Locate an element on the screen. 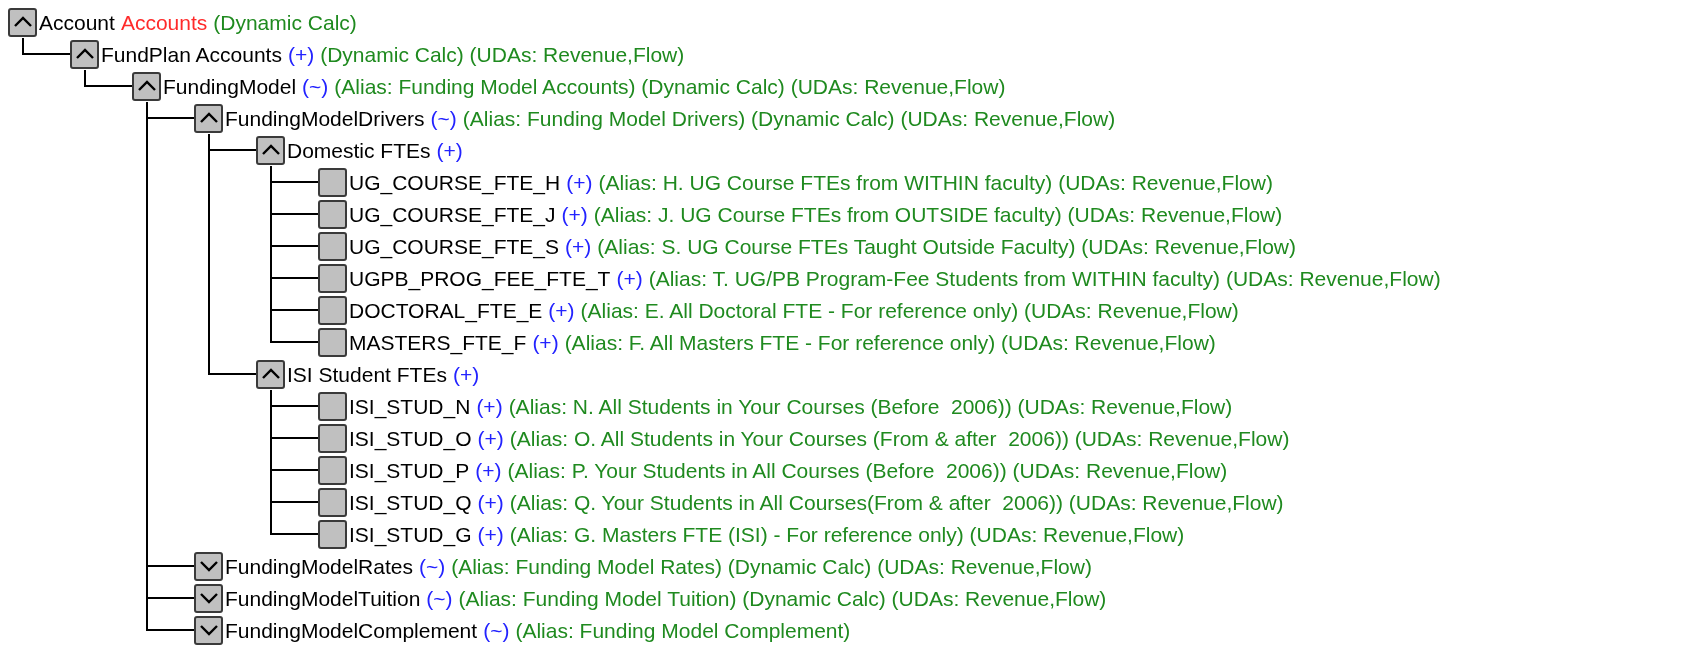 The height and width of the screenshot is (646, 1703). member-properties: (Alias: P. Your Students in All Courses (Before 2006)) (UDAs: Revenue,Flow) is located at coordinates (867, 470).